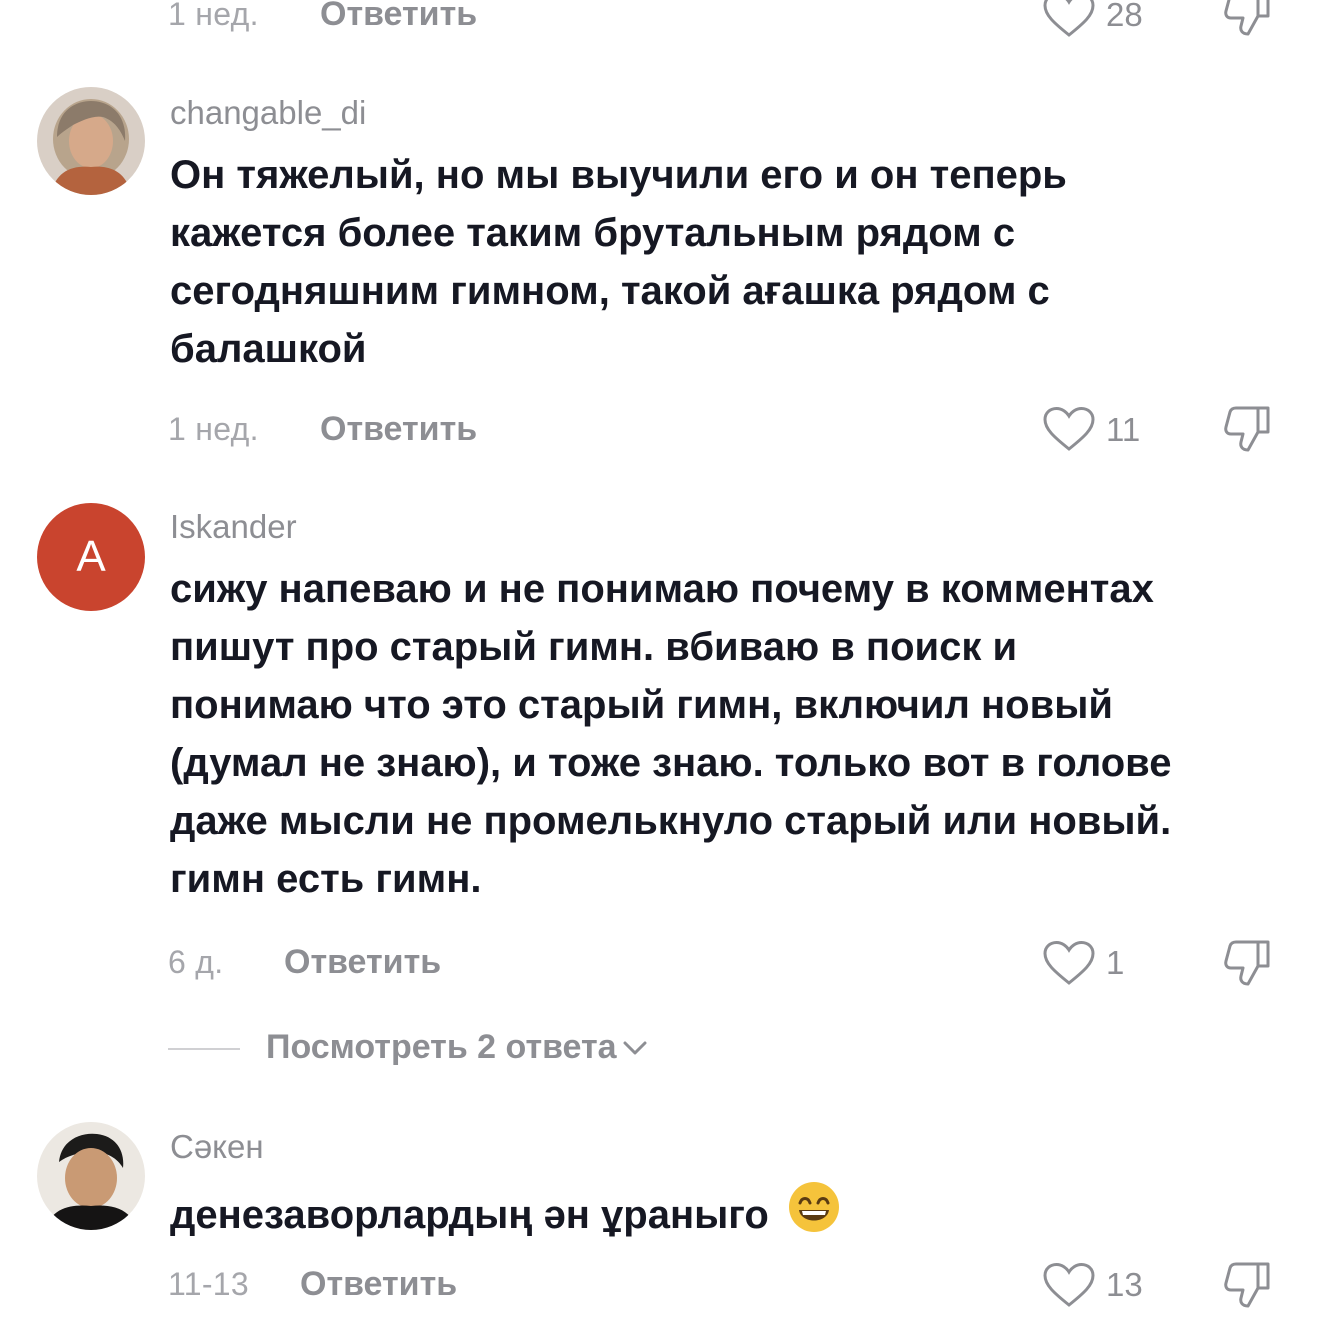 This screenshot has width=1320, height=1320. Describe the element at coordinates (593, 233) in the screenshot. I see `comment-text-line: кажется более таким брутальным рядом с` at that location.